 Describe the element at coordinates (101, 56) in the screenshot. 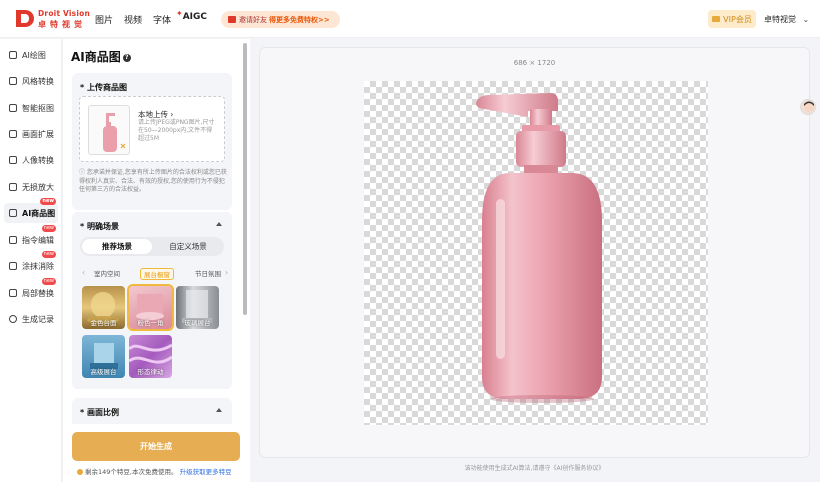

I see `page-title: AI商品图?` at that location.